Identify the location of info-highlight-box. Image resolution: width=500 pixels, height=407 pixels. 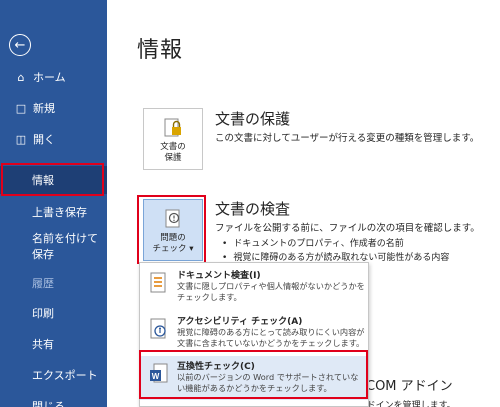
(52, 179).